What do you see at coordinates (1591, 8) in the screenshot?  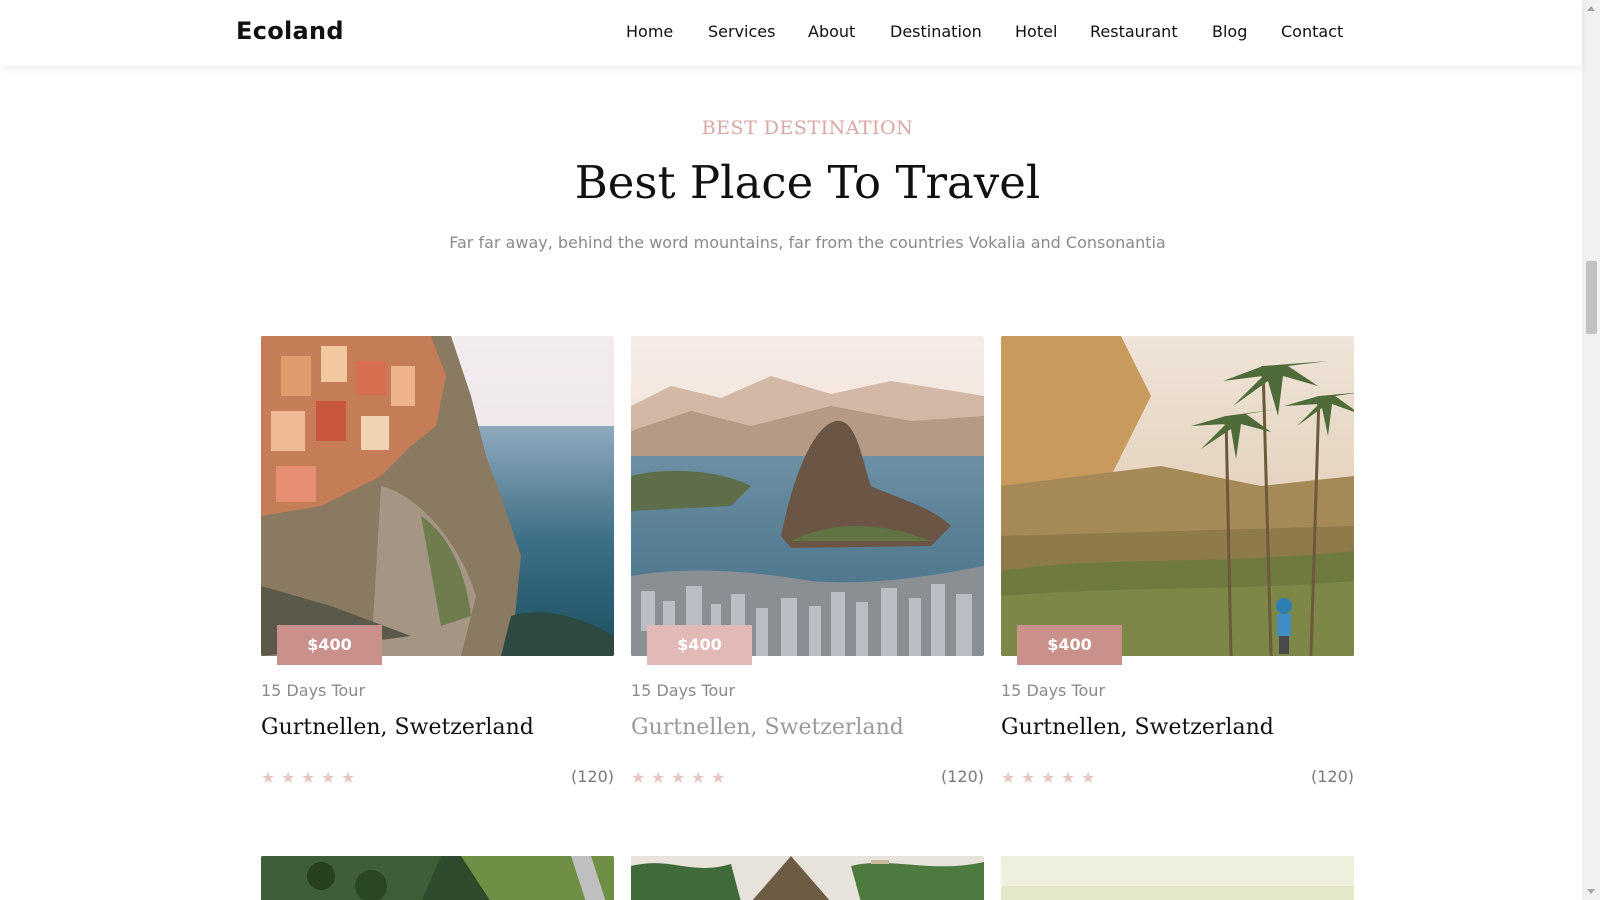 I see `scroll-up-arrow-icon` at bounding box center [1591, 8].